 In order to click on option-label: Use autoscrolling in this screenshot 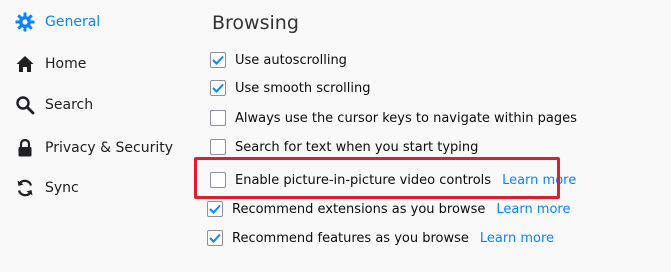, I will do `click(291, 60)`.